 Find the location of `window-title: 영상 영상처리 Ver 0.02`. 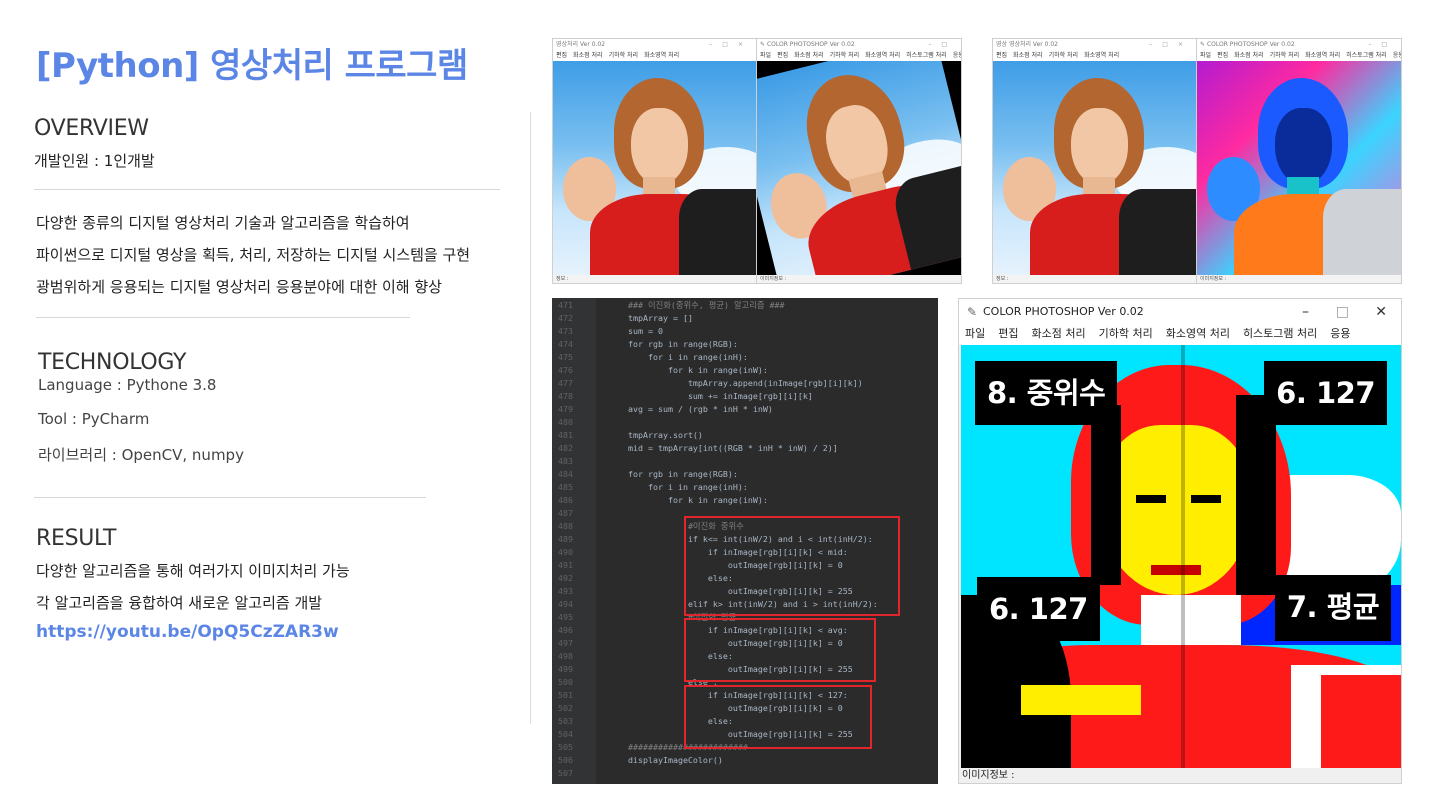

window-title: 영상 영상처리 Ver 0.02 is located at coordinates (1027, 44).